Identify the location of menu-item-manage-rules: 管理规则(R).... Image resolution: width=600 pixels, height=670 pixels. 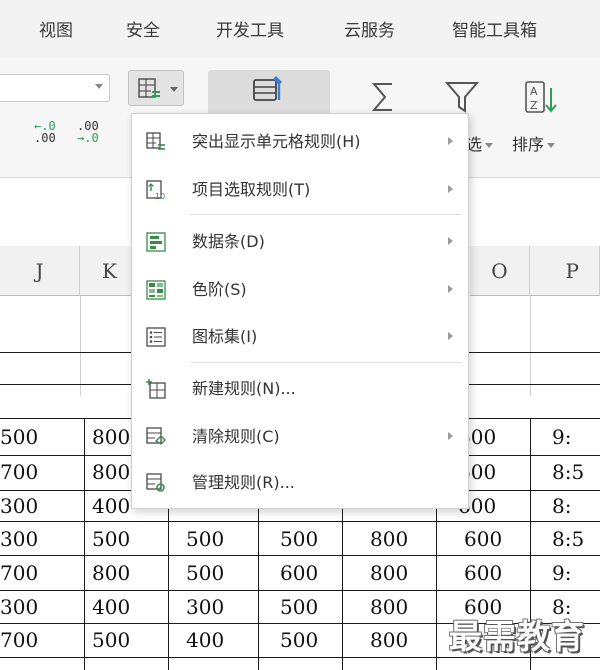
(300, 483).